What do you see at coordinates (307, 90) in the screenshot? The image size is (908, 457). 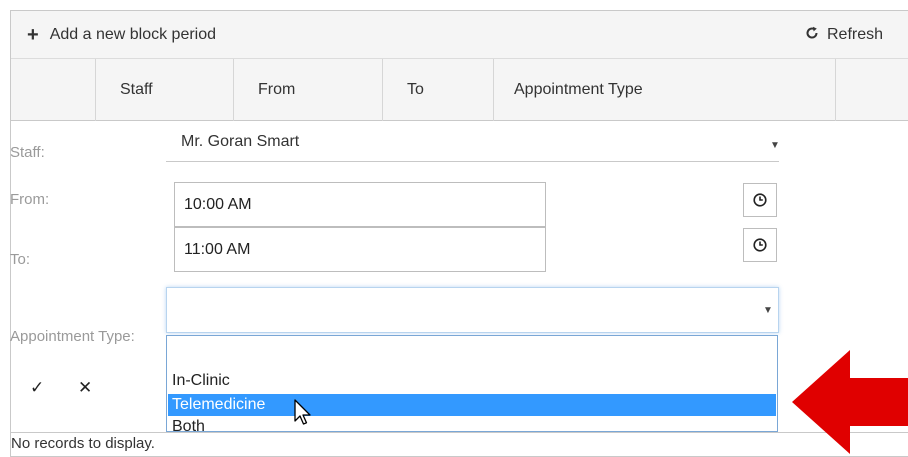 I see `column-header-from: From` at bounding box center [307, 90].